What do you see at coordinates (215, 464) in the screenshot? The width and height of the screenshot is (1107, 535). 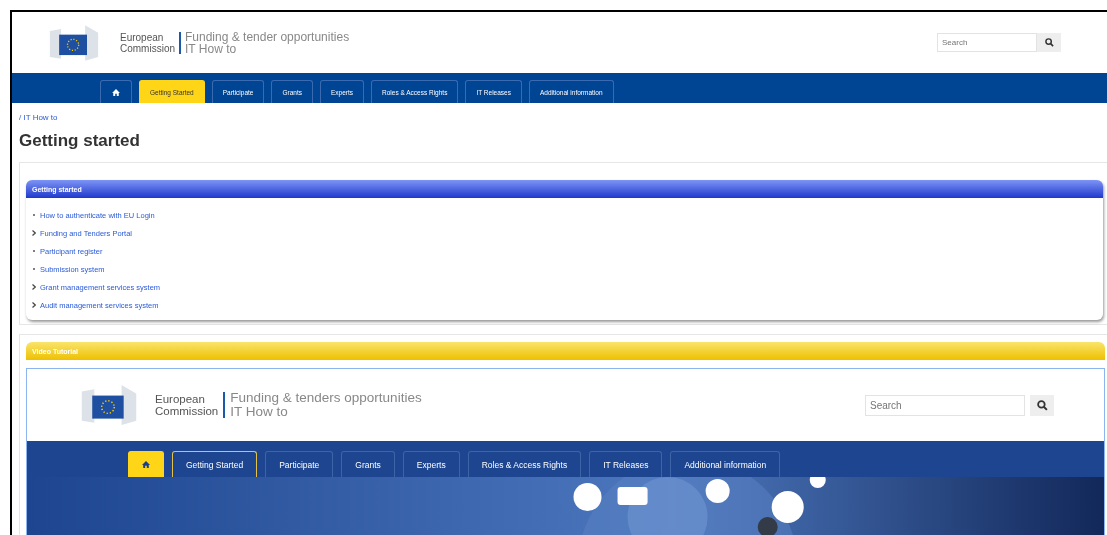 I see `nav-tab: Getting Started` at bounding box center [215, 464].